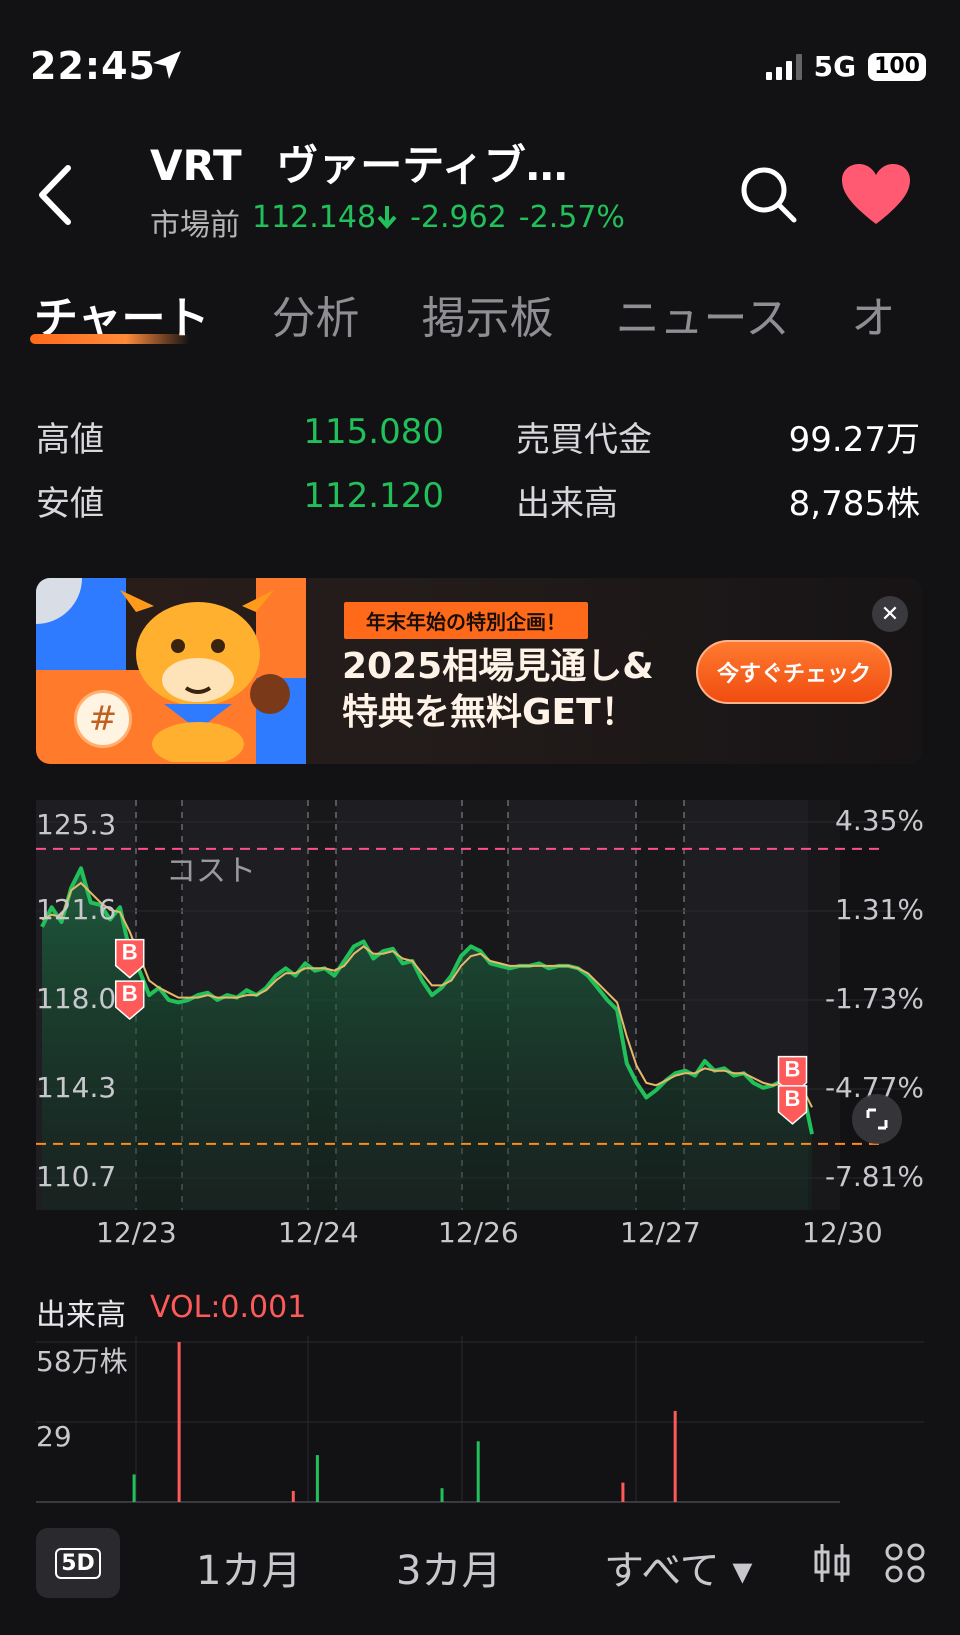  What do you see at coordinates (110, 339) in the screenshot?
I see `active-tab-indicator` at bounding box center [110, 339].